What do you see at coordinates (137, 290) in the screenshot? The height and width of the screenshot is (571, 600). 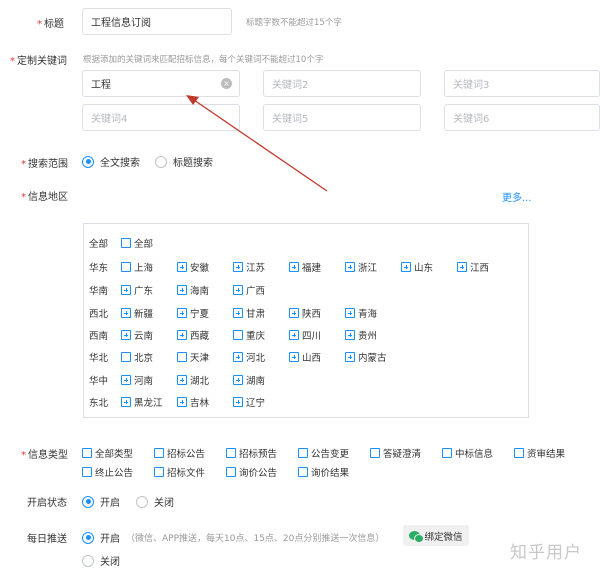 I see `region-option: 广东` at bounding box center [137, 290].